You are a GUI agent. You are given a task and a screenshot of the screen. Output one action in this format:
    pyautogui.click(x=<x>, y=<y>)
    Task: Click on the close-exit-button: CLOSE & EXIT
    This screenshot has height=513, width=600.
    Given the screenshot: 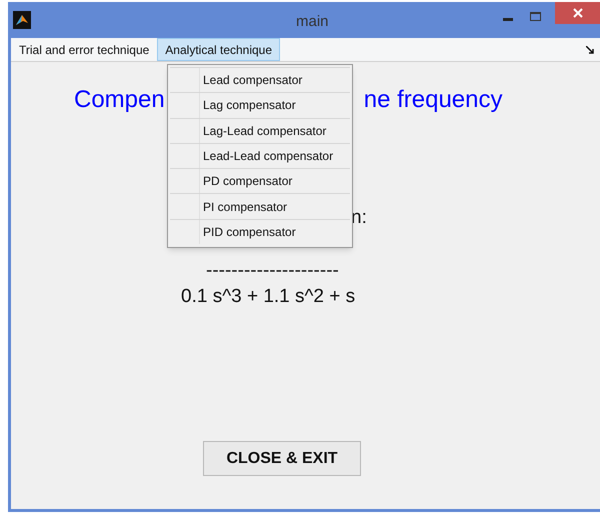 What is the action you would take?
    pyautogui.click(x=282, y=458)
    